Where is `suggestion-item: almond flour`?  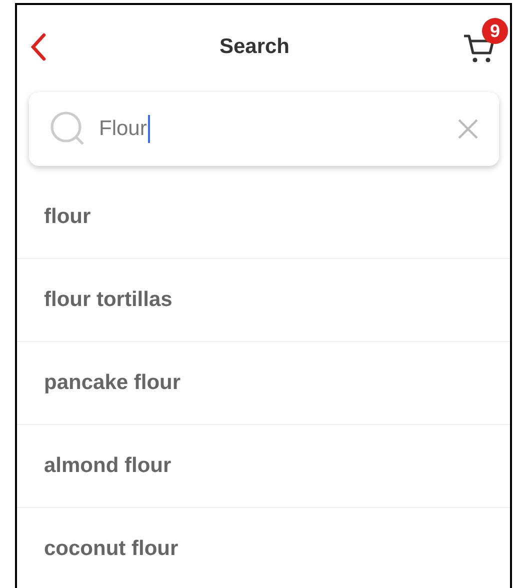
suggestion-item: almond flour is located at coordinates (263, 466).